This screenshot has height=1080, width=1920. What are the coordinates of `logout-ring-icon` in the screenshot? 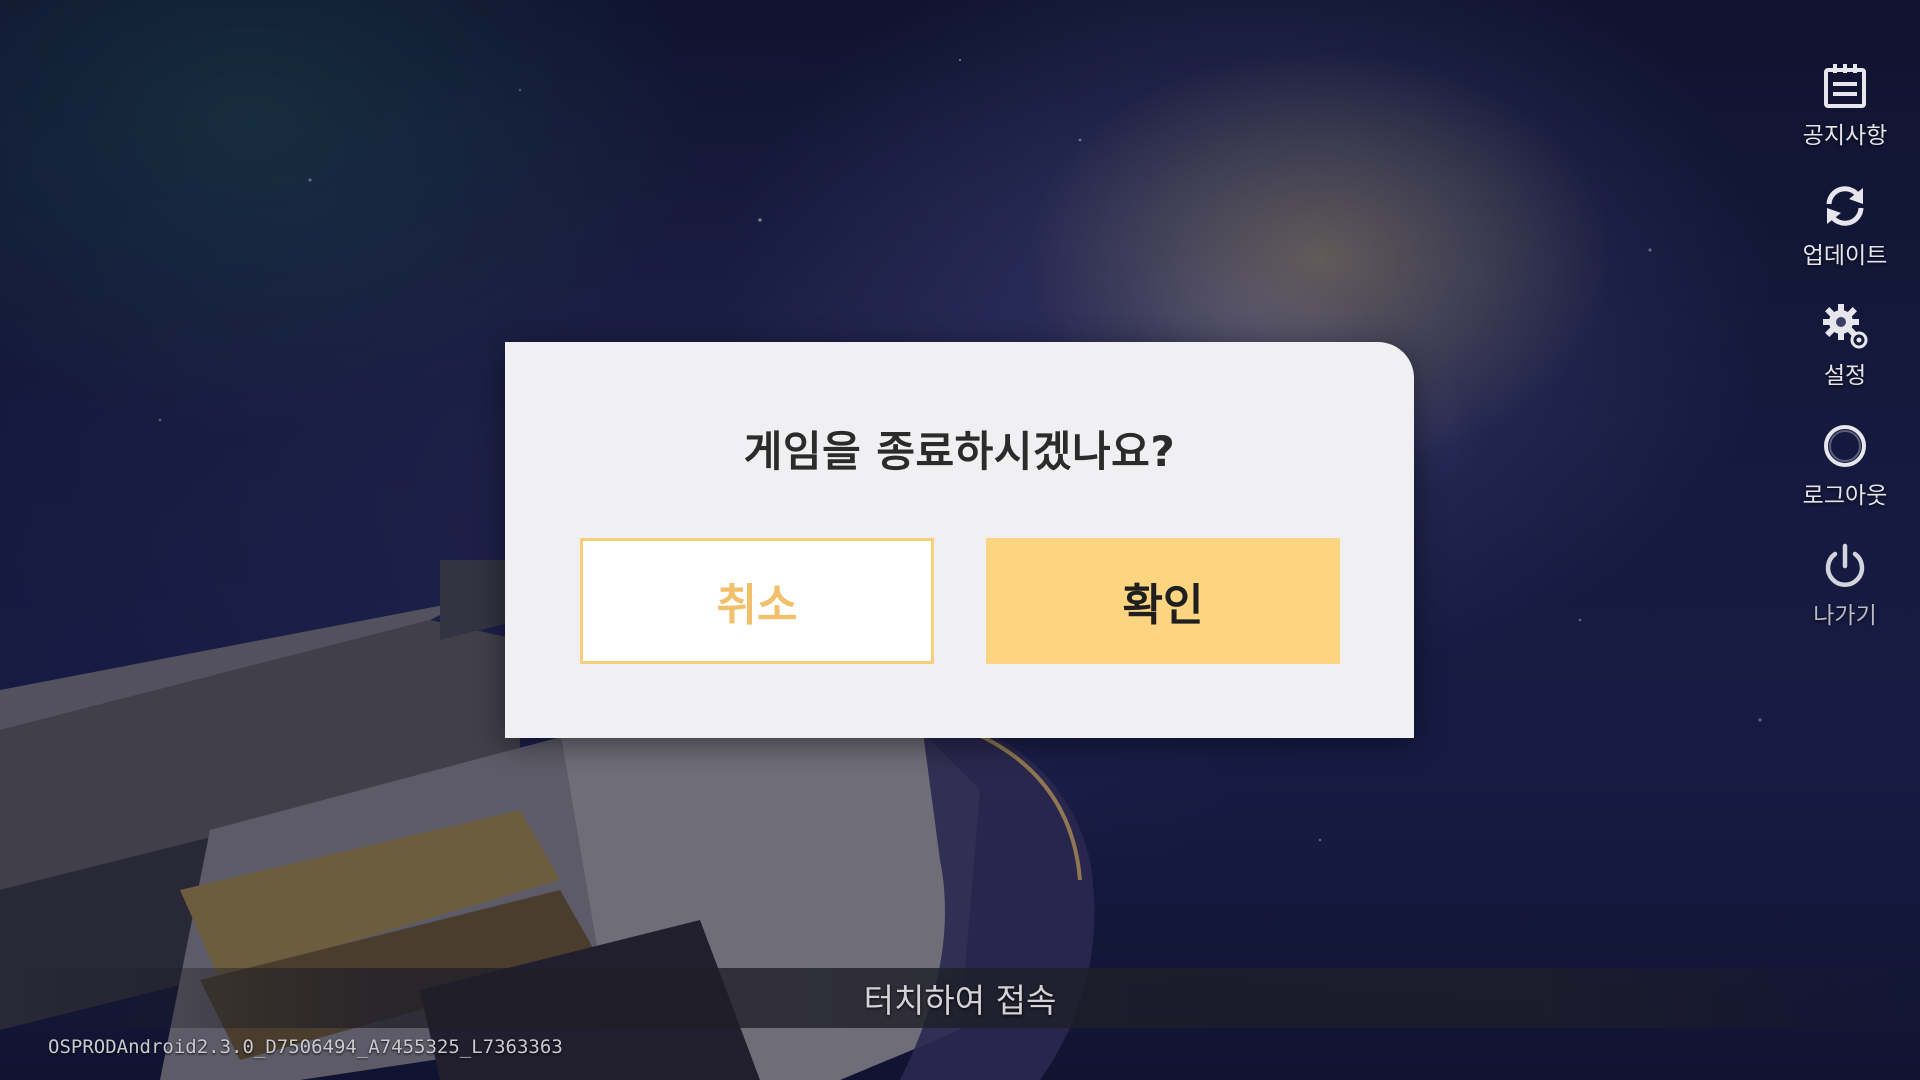 It's located at (1845, 446).